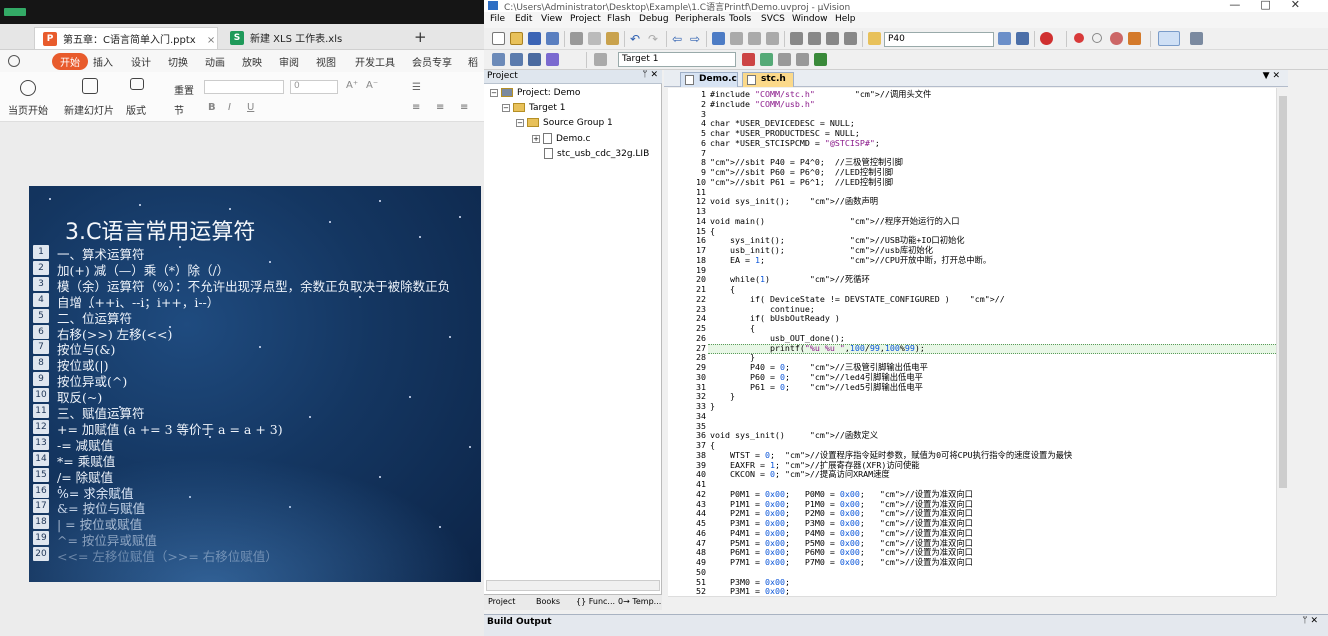 This screenshot has width=1328, height=636. I want to click on font-size-combo: 0, so click(314, 87).